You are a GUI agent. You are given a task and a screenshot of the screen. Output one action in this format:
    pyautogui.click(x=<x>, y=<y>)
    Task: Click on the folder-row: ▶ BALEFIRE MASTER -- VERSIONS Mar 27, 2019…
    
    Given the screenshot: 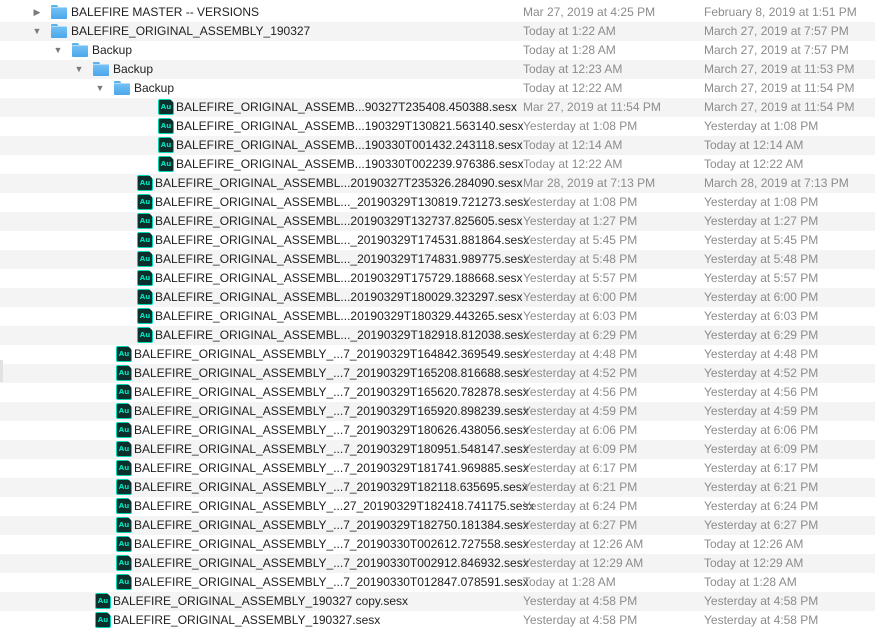 What is the action you would take?
    pyautogui.click(x=437, y=12)
    